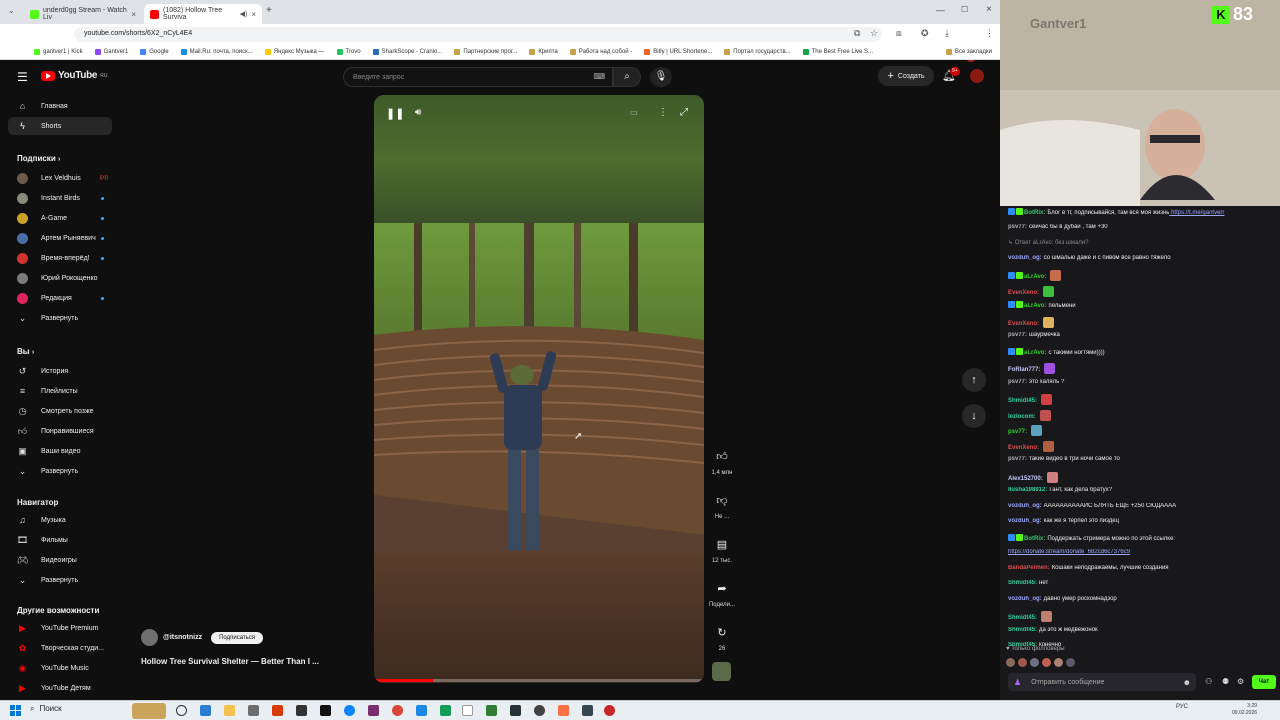  I want to click on bookmark-star-icon: ☆, so click(874, 33).